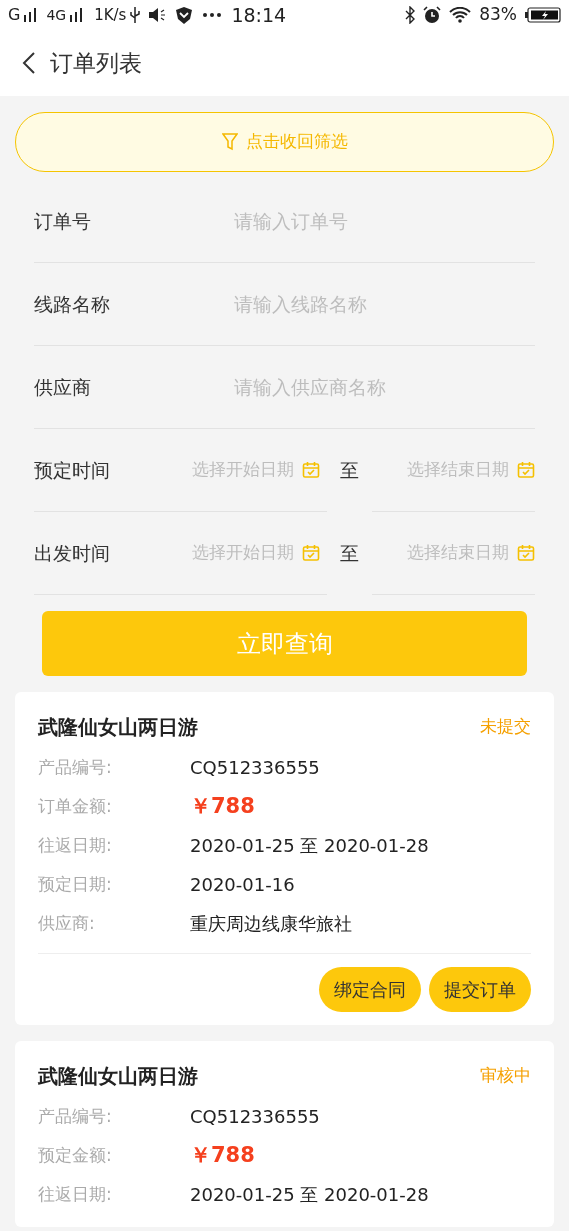  Describe the element at coordinates (505, 727) in the screenshot. I see `order-status: 未提交` at that location.